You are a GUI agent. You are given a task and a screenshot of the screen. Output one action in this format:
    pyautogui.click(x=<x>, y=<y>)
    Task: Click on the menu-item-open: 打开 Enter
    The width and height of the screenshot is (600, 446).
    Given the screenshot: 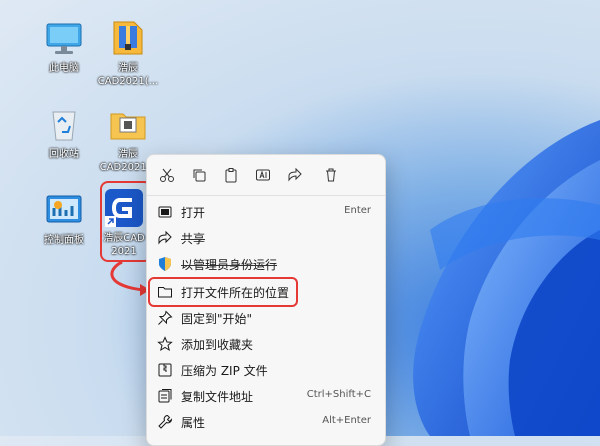 What is the action you would take?
    pyautogui.click(x=266, y=212)
    